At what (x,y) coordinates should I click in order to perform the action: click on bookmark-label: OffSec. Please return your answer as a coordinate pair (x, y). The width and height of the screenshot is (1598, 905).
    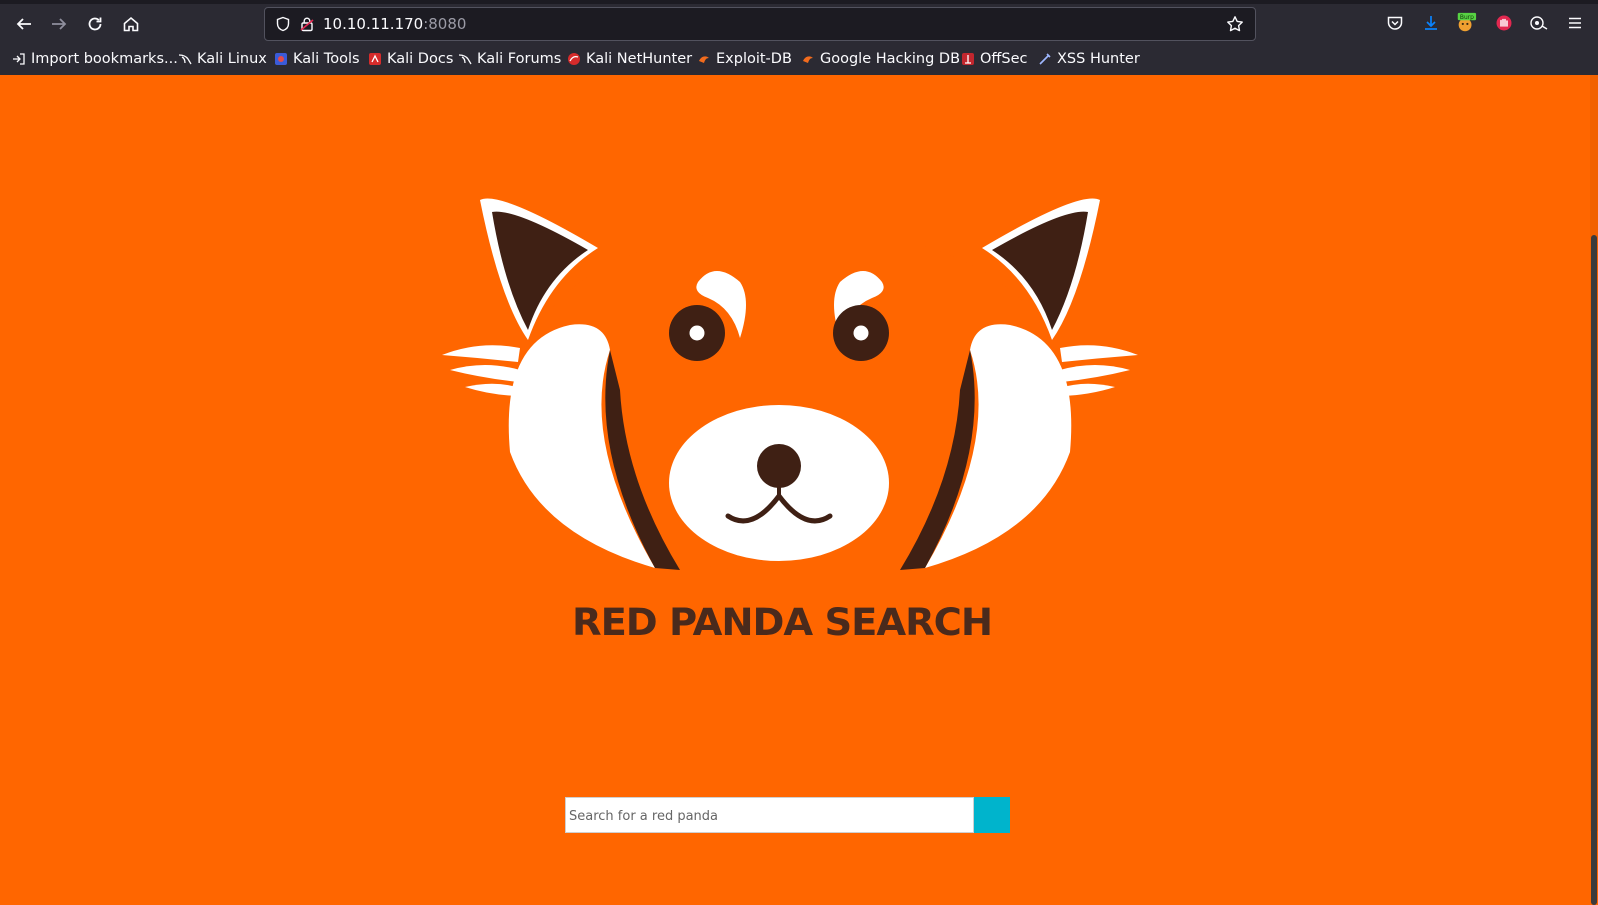
    Looking at the image, I should click on (1004, 59).